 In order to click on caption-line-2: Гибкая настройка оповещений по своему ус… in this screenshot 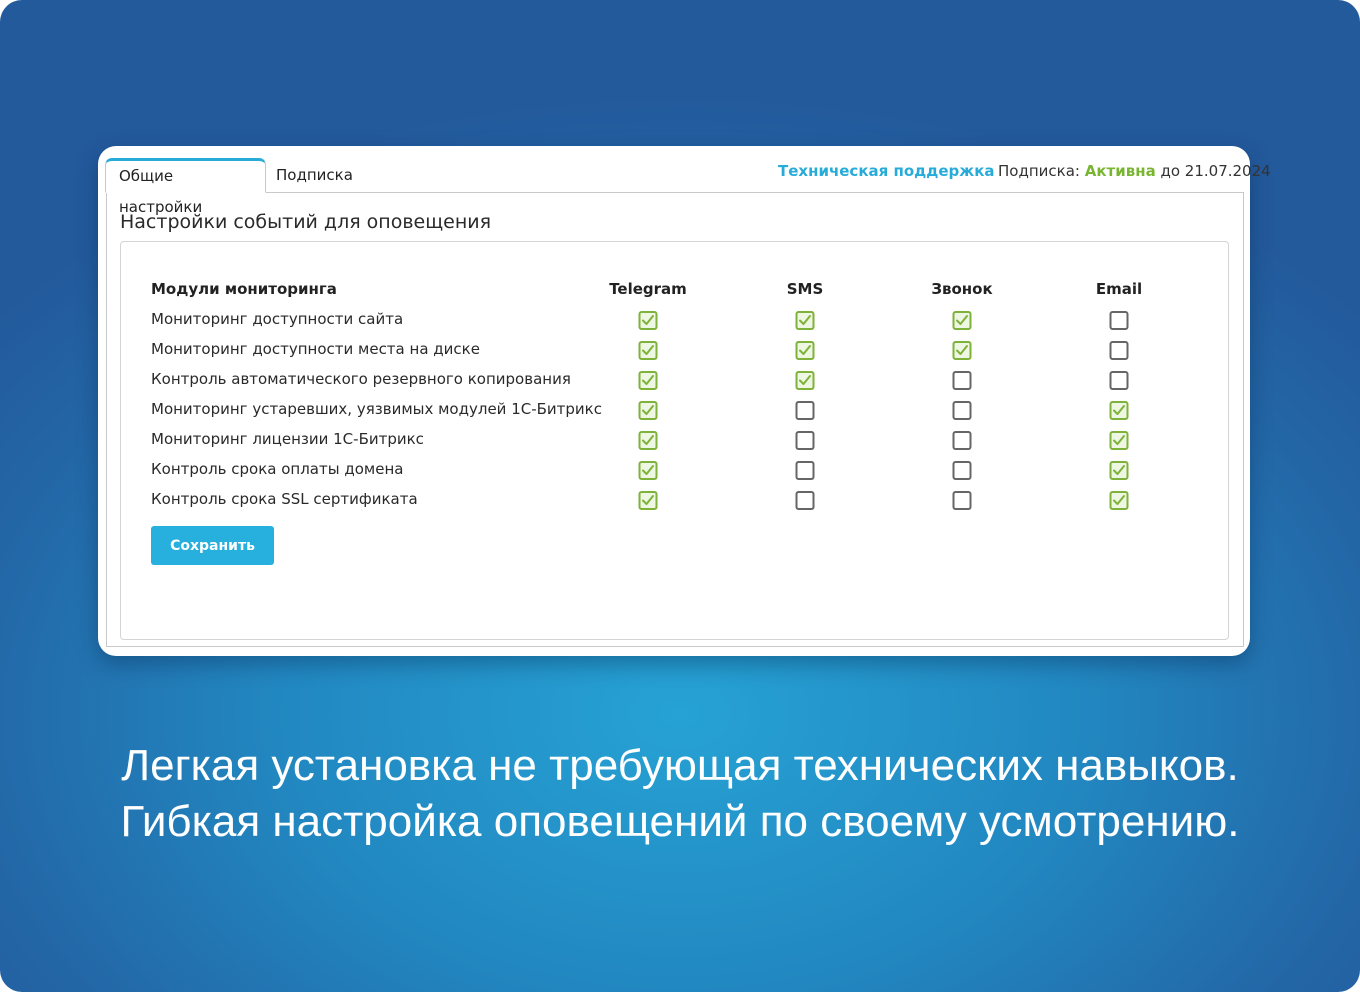, I will do `click(680, 821)`.